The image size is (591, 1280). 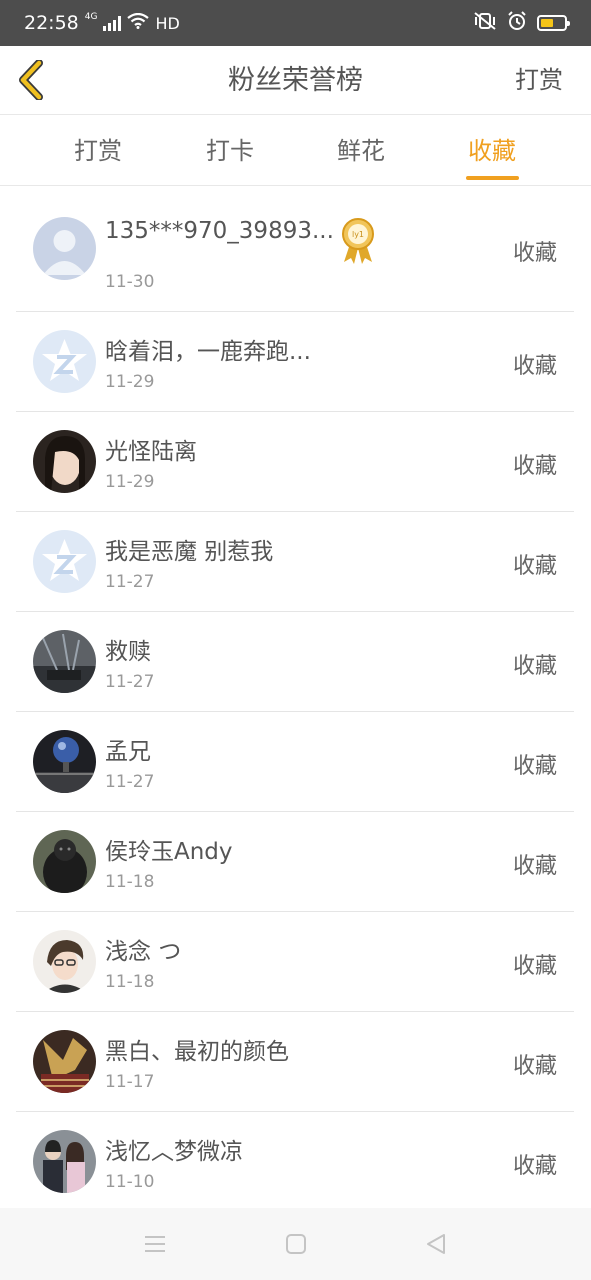 I want to click on hd-indicator: HD, so click(x=167, y=23).